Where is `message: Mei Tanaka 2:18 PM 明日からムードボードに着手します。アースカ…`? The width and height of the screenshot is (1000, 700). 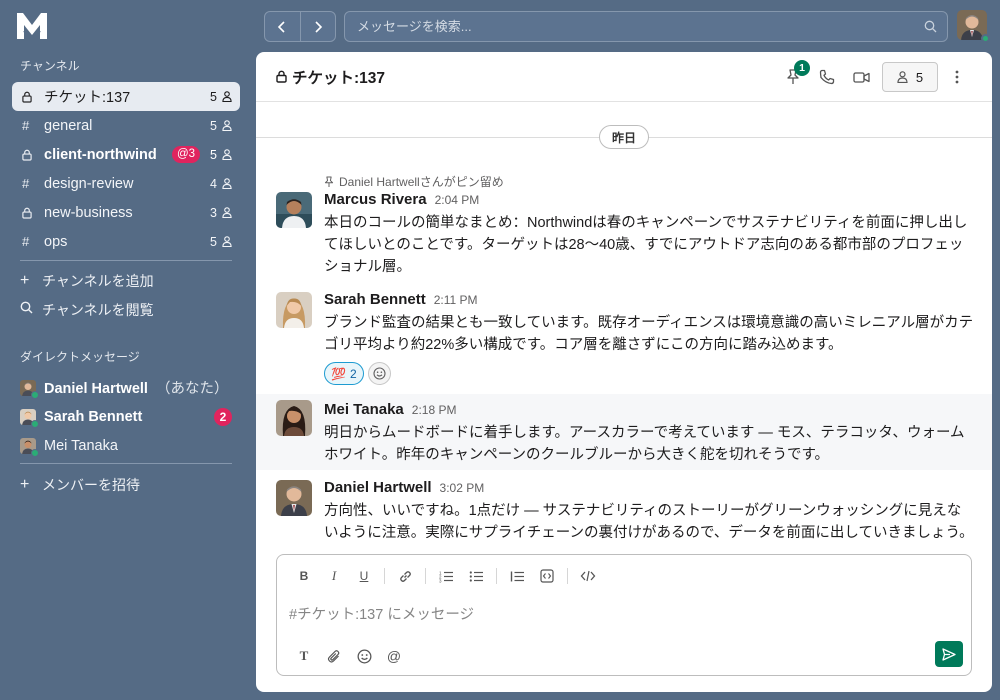 message: Mei Tanaka 2:18 PM 明日からムードボードに着手します。アースカ… is located at coordinates (624, 432).